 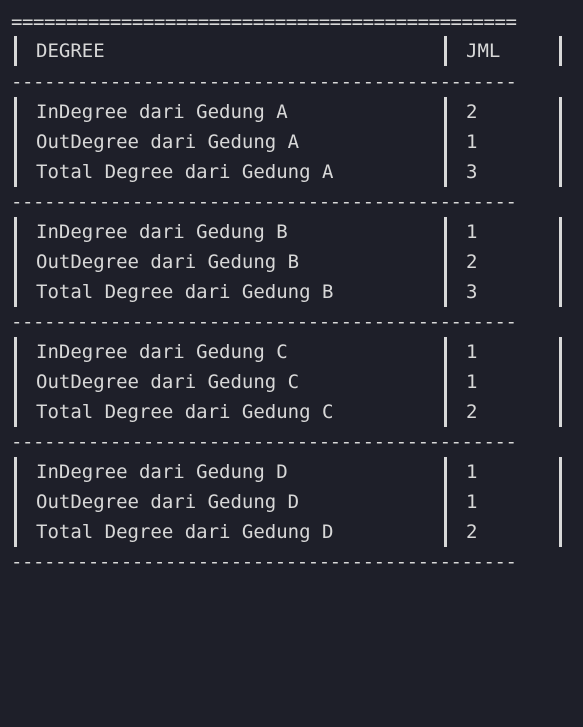 What do you see at coordinates (168, 382) in the screenshot?
I see `row-label: OutDegree dari Gedung C` at bounding box center [168, 382].